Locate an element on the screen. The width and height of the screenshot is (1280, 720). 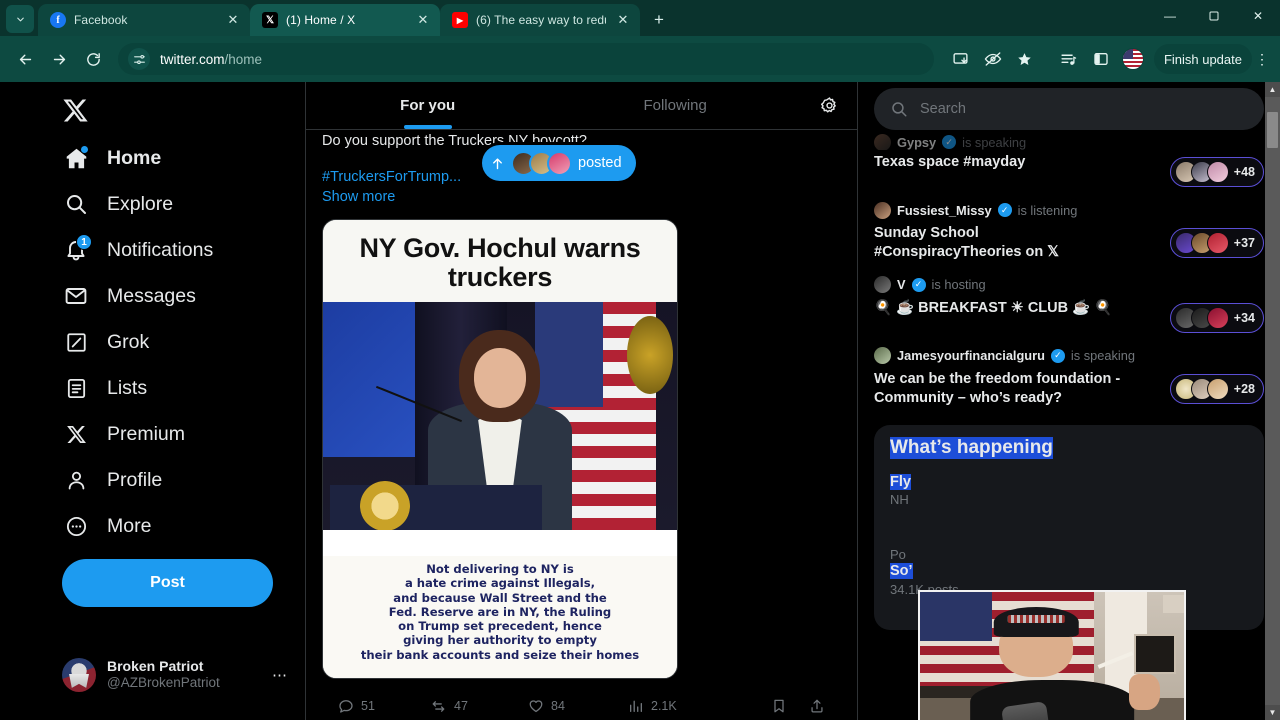
close-button: ✕ is located at coordinates (1258, 16).